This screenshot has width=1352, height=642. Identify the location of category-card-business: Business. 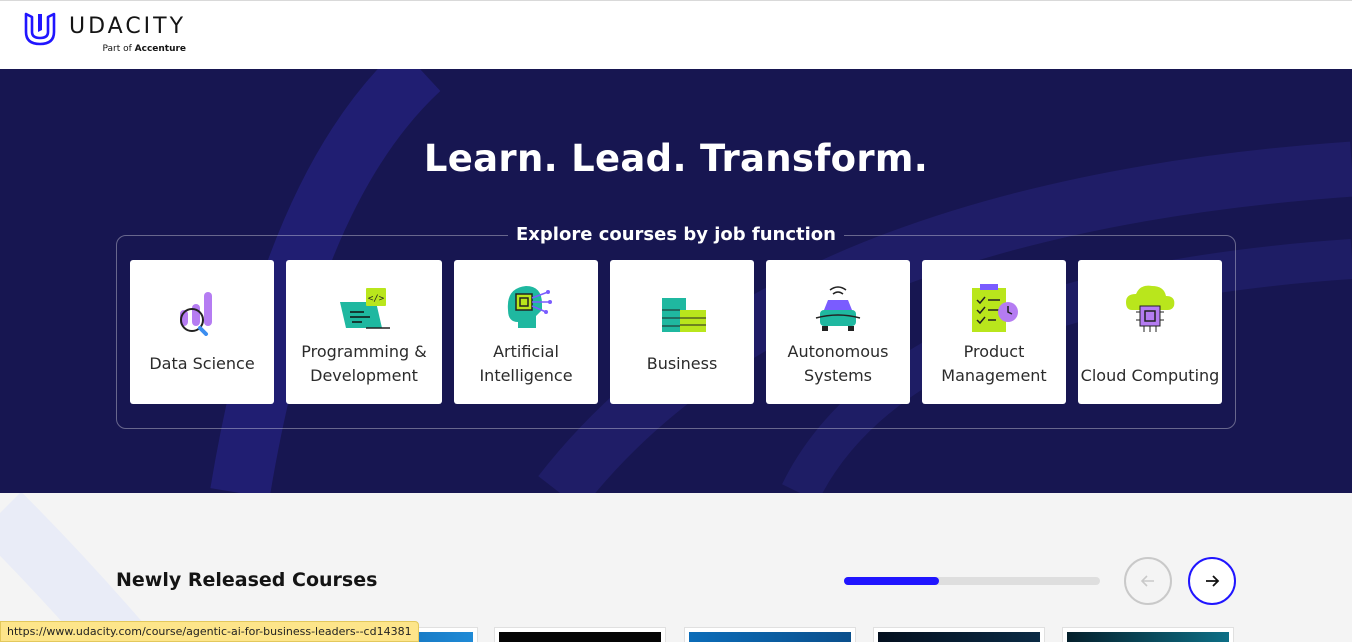
(682, 332).